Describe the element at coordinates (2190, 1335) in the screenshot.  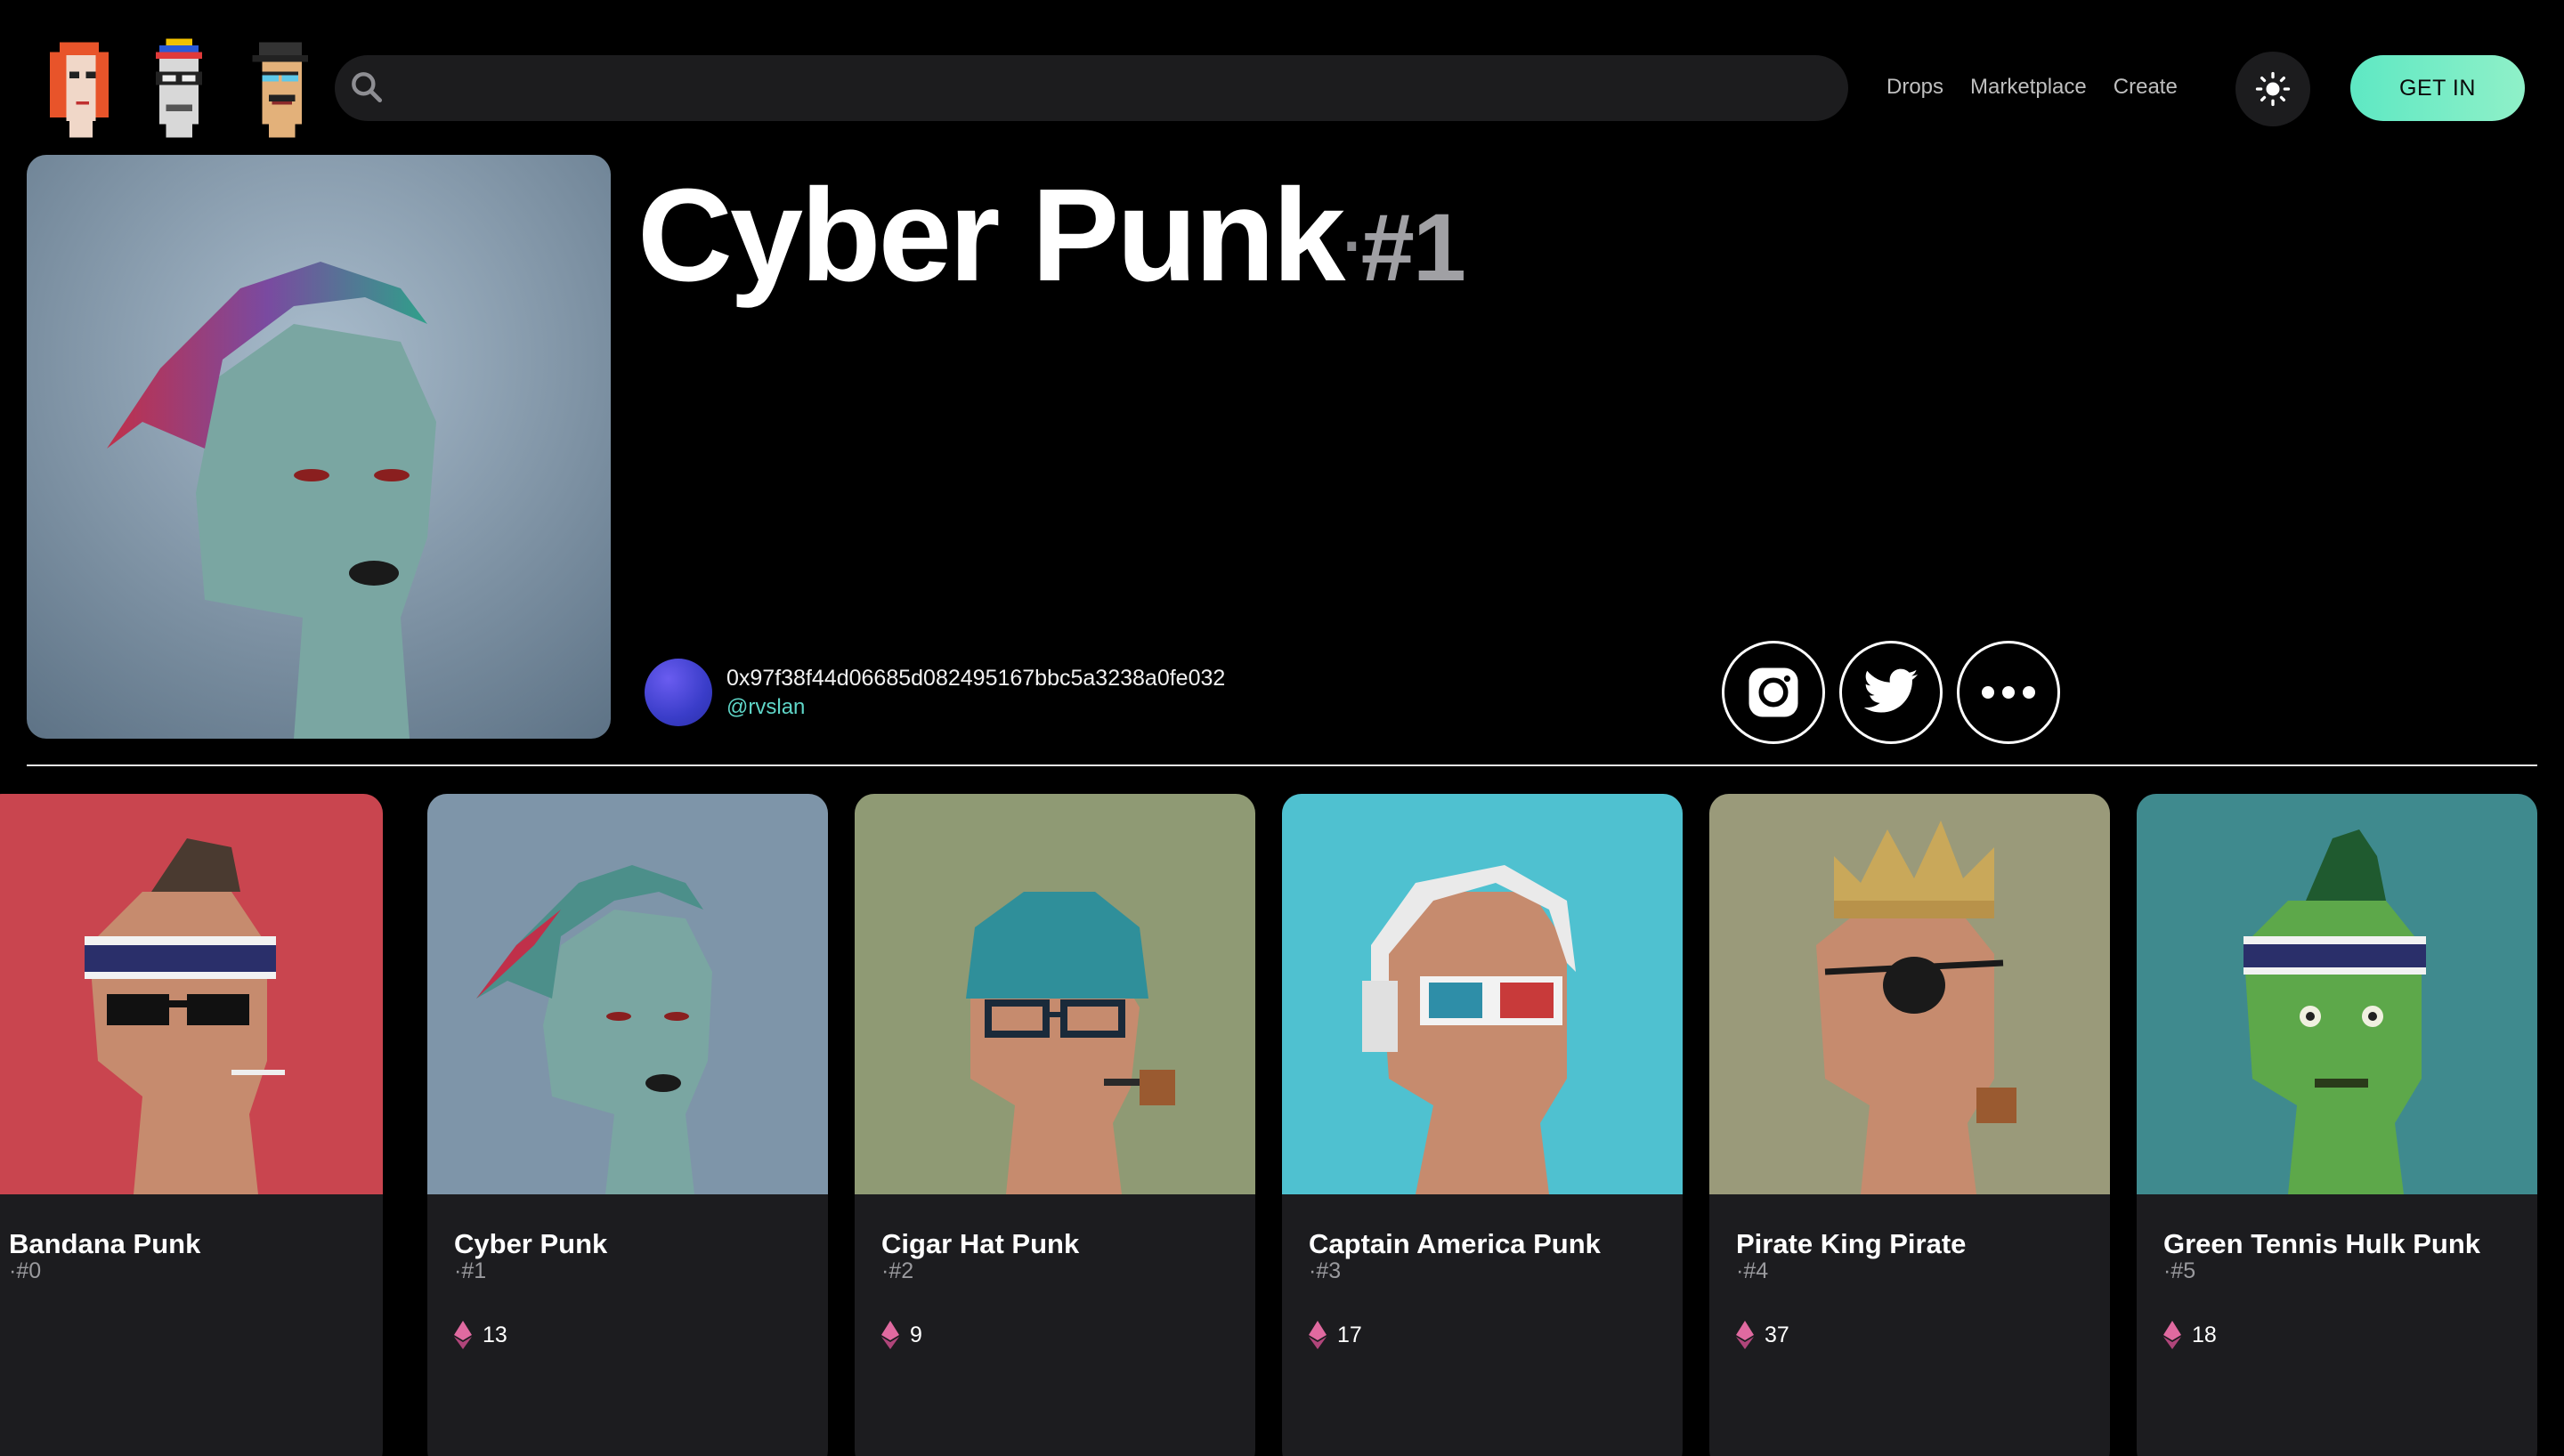
I see `card-price: 18` at that location.